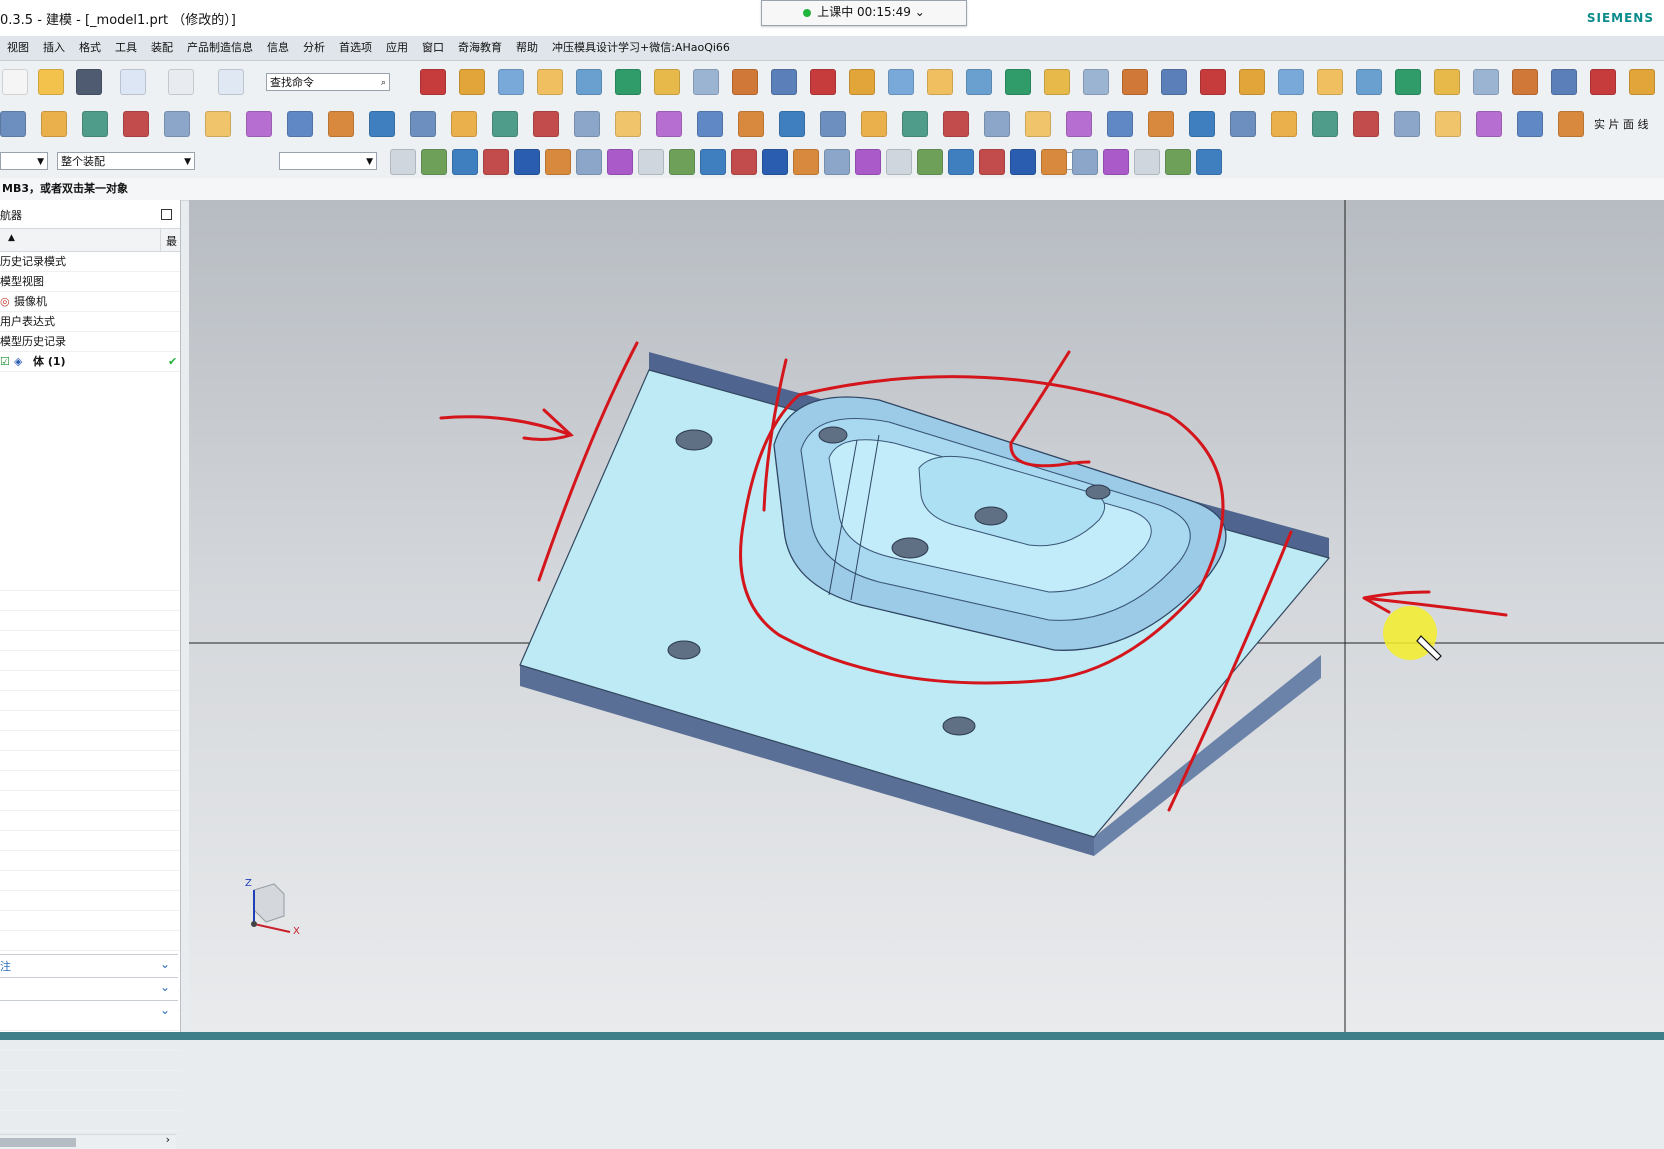 The width and height of the screenshot is (1664, 1149). What do you see at coordinates (1291, 82) in the screenshot?
I see `feature-tool-23-icon` at bounding box center [1291, 82].